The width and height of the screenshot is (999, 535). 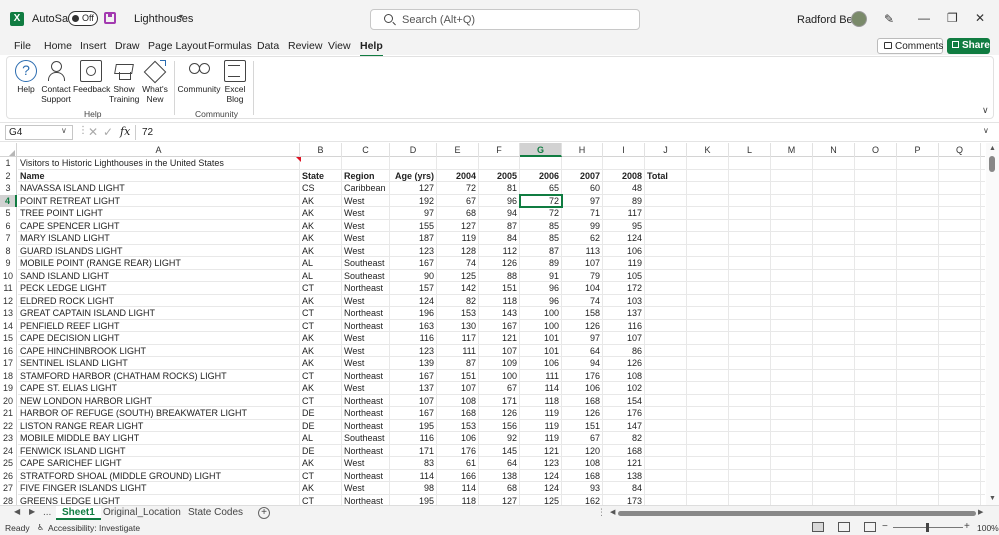 I want to click on cell-b21: DE, so click(x=321, y=413).